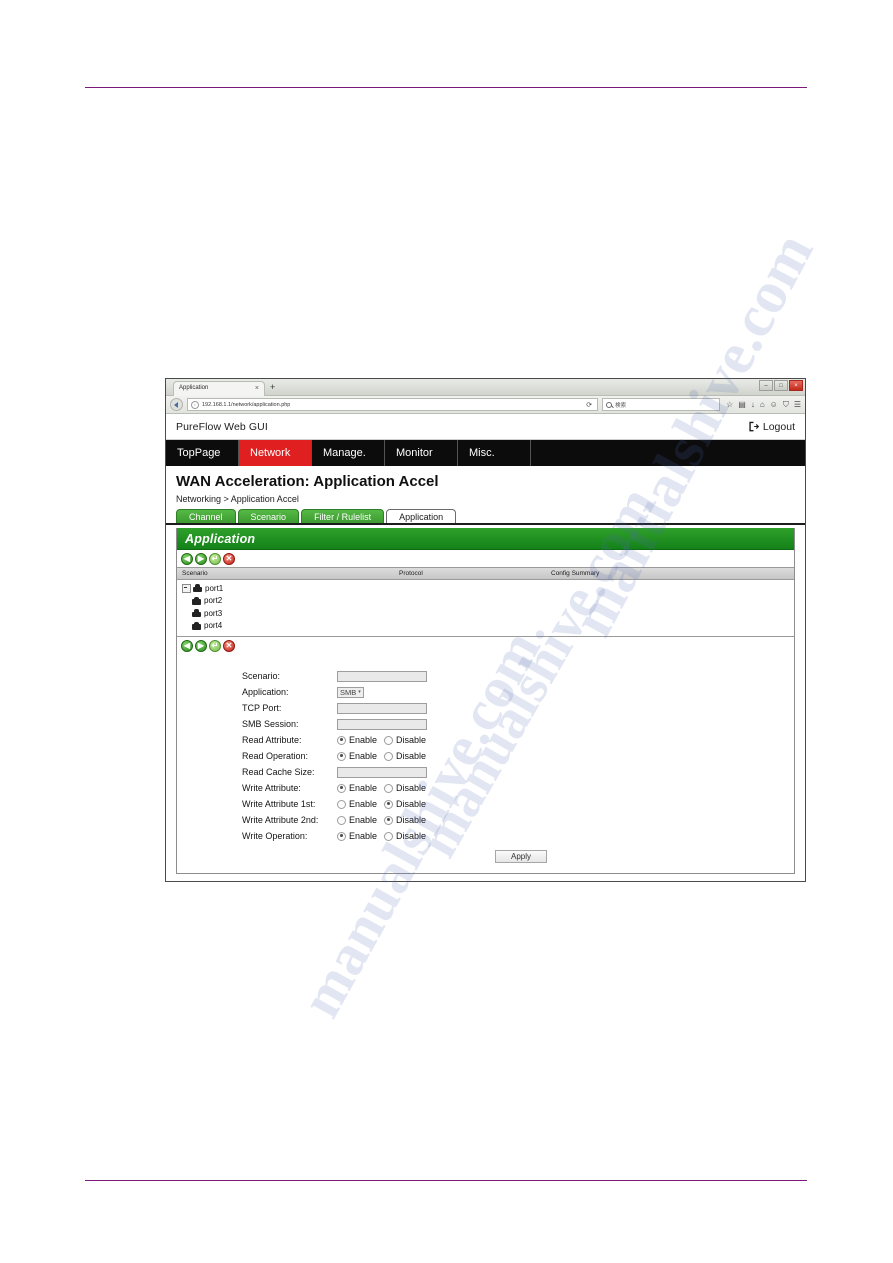 The image size is (893, 1263). What do you see at coordinates (485, 772) in the screenshot?
I see `form-row-read-cache-size: Read Cache Size:` at bounding box center [485, 772].